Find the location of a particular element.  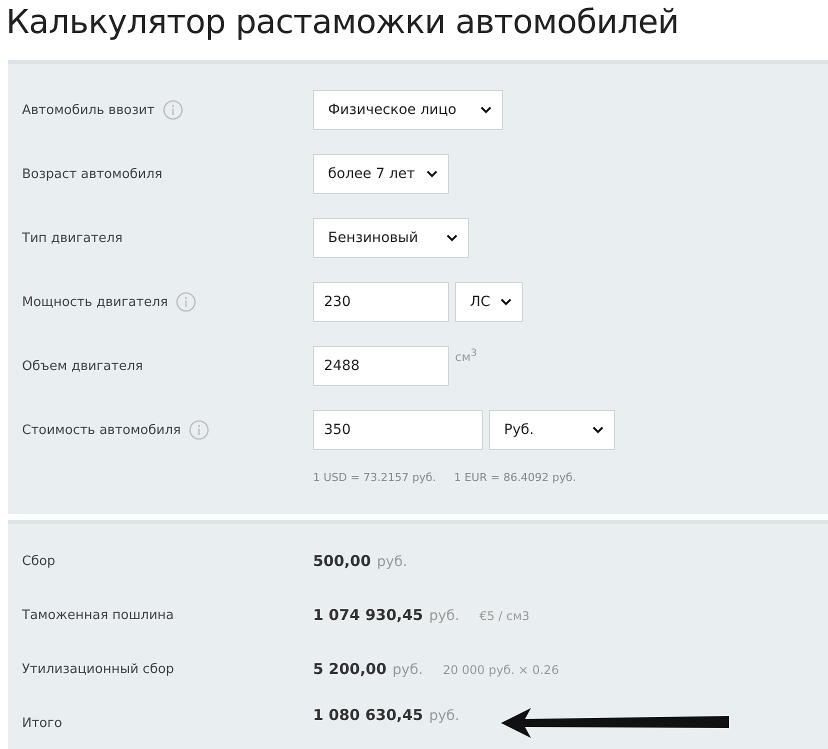

result-amount: 5 200,00 is located at coordinates (350, 669).